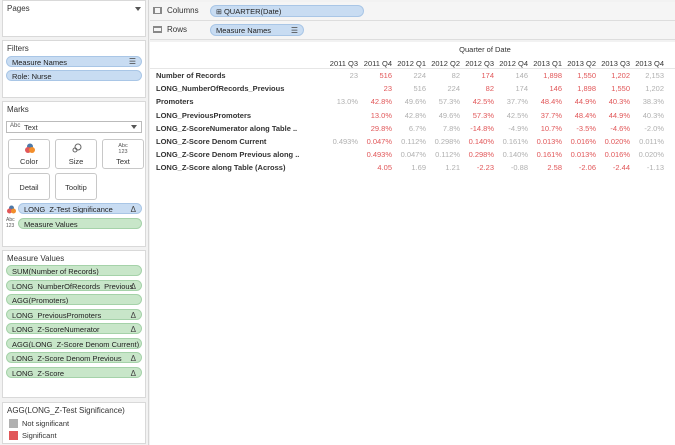 The image size is (675, 445). Describe the element at coordinates (644, 115) in the screenshot. I see `table-cell: 40.3%` at that location.